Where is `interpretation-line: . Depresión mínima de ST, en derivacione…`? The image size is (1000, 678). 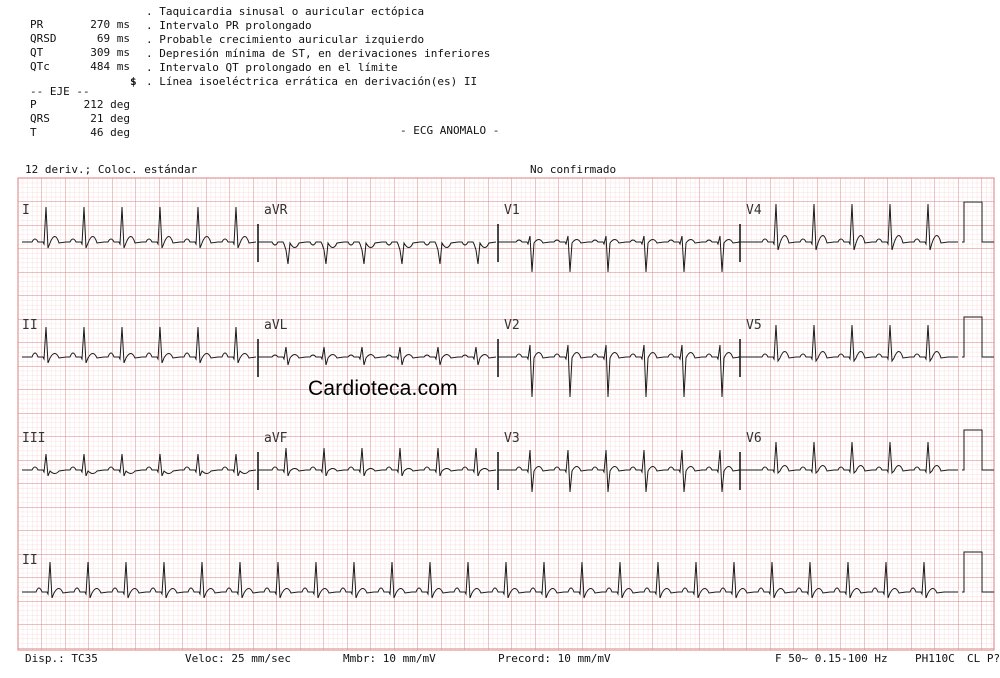
interpretation-line: . Depresión mínima de ST, en derivacione… is located at coordinates (318, 53).